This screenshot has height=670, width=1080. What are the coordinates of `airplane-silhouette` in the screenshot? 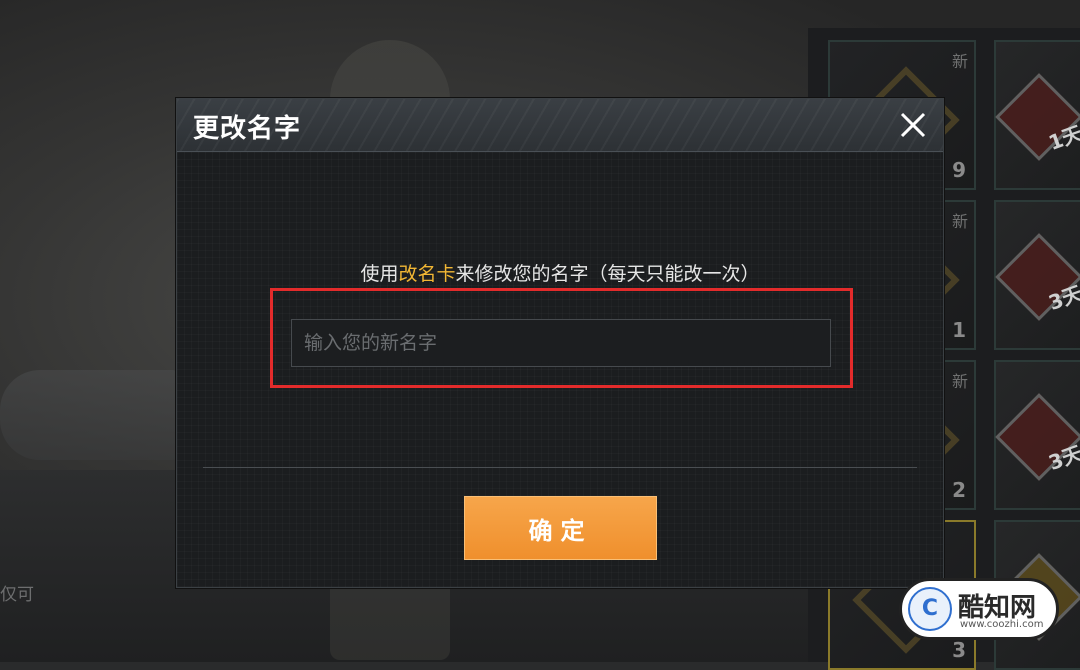 It's located at (90, 415).